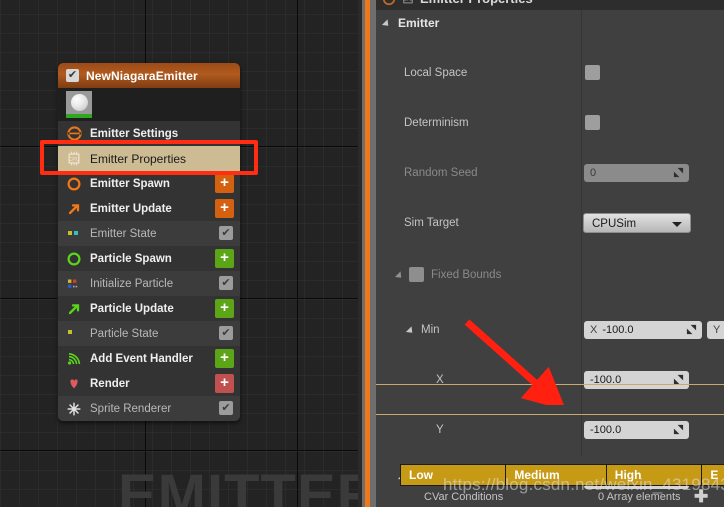 The height and width of the screenshot is (507, 724). Describe the element at coordinates (141, 358) in the screenshot. I see `stack-row-label: Add Event Handler` at that location.